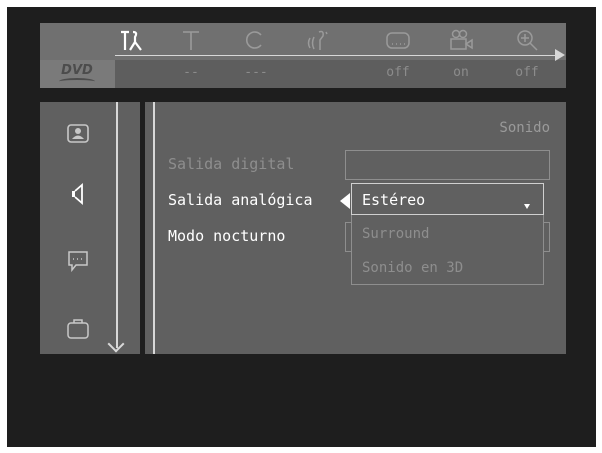 Image resolution: width=602 pixels, height=453 pixels. I want to click on tab-scroll-line, so click(336, 55).